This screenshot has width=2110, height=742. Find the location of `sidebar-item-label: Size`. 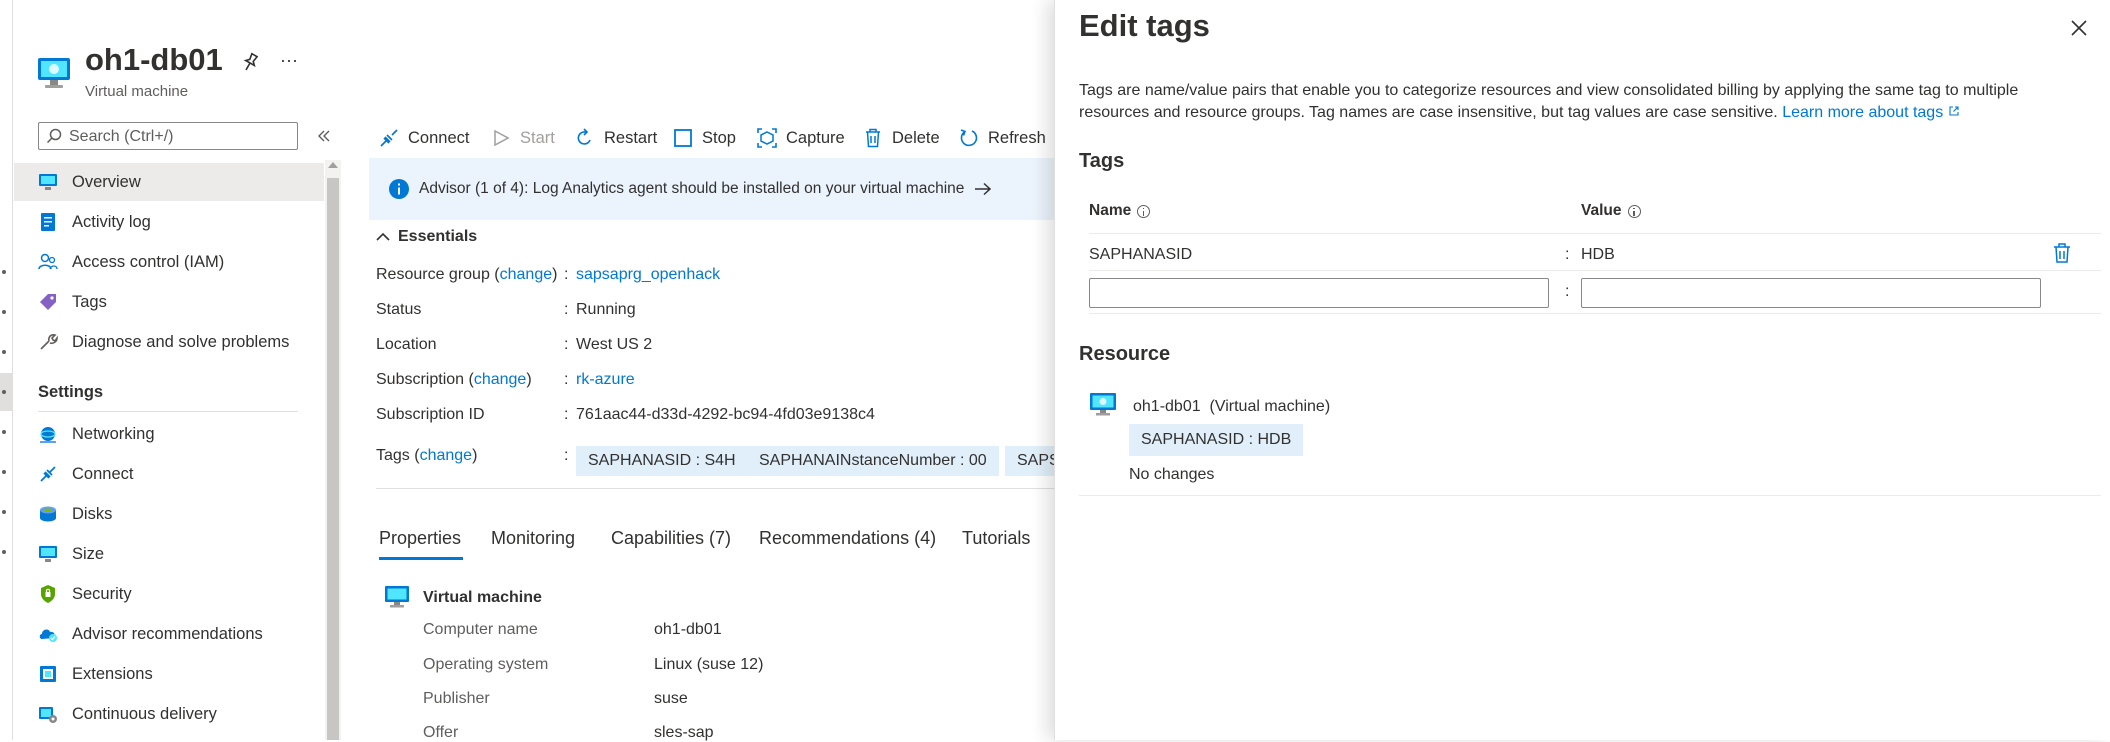

sidebar-item-label: Size is located at coordinates (88, 553).